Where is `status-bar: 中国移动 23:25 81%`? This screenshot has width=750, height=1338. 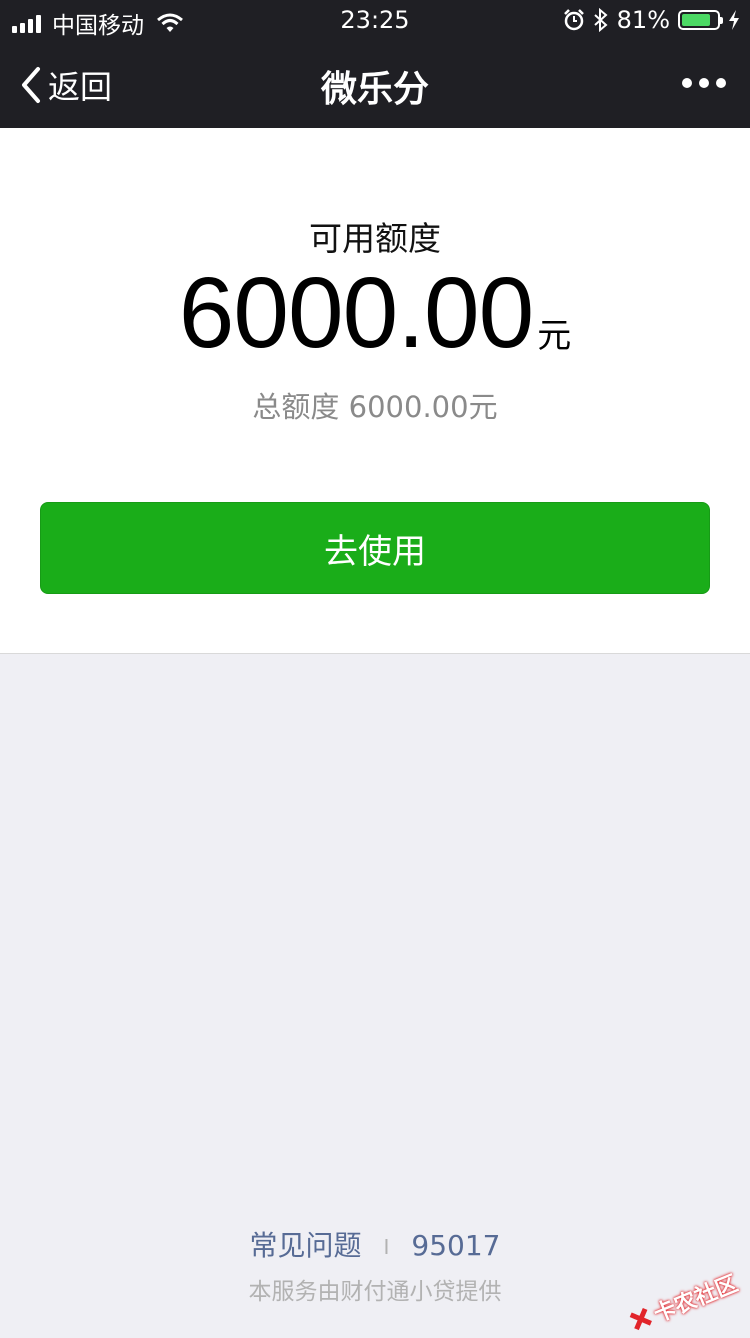
status-bar: 中国移动 23:25 81% is located at coordinates (375, 20).